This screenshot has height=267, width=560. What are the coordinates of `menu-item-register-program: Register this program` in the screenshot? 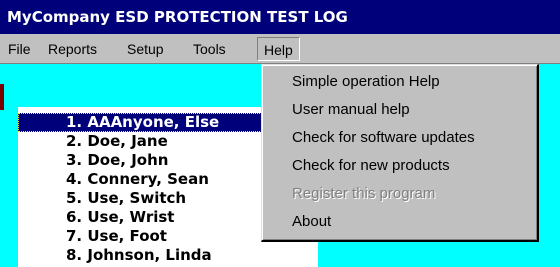 It's located at (364, 193).